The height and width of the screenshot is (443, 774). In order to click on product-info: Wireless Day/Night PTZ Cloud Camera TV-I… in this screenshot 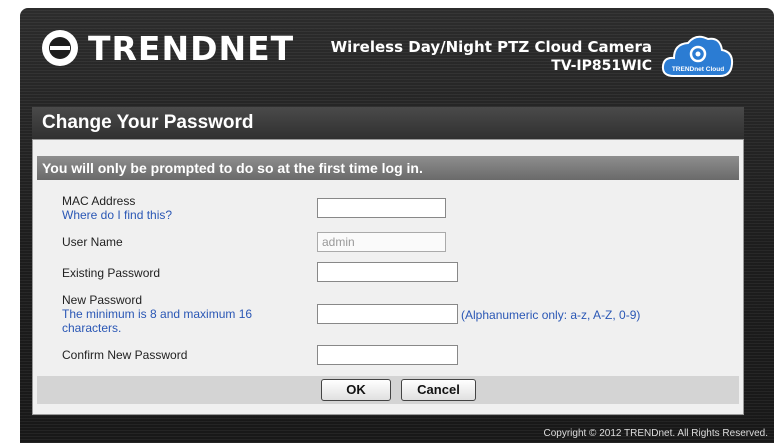, I will do `click(491, 56)`.